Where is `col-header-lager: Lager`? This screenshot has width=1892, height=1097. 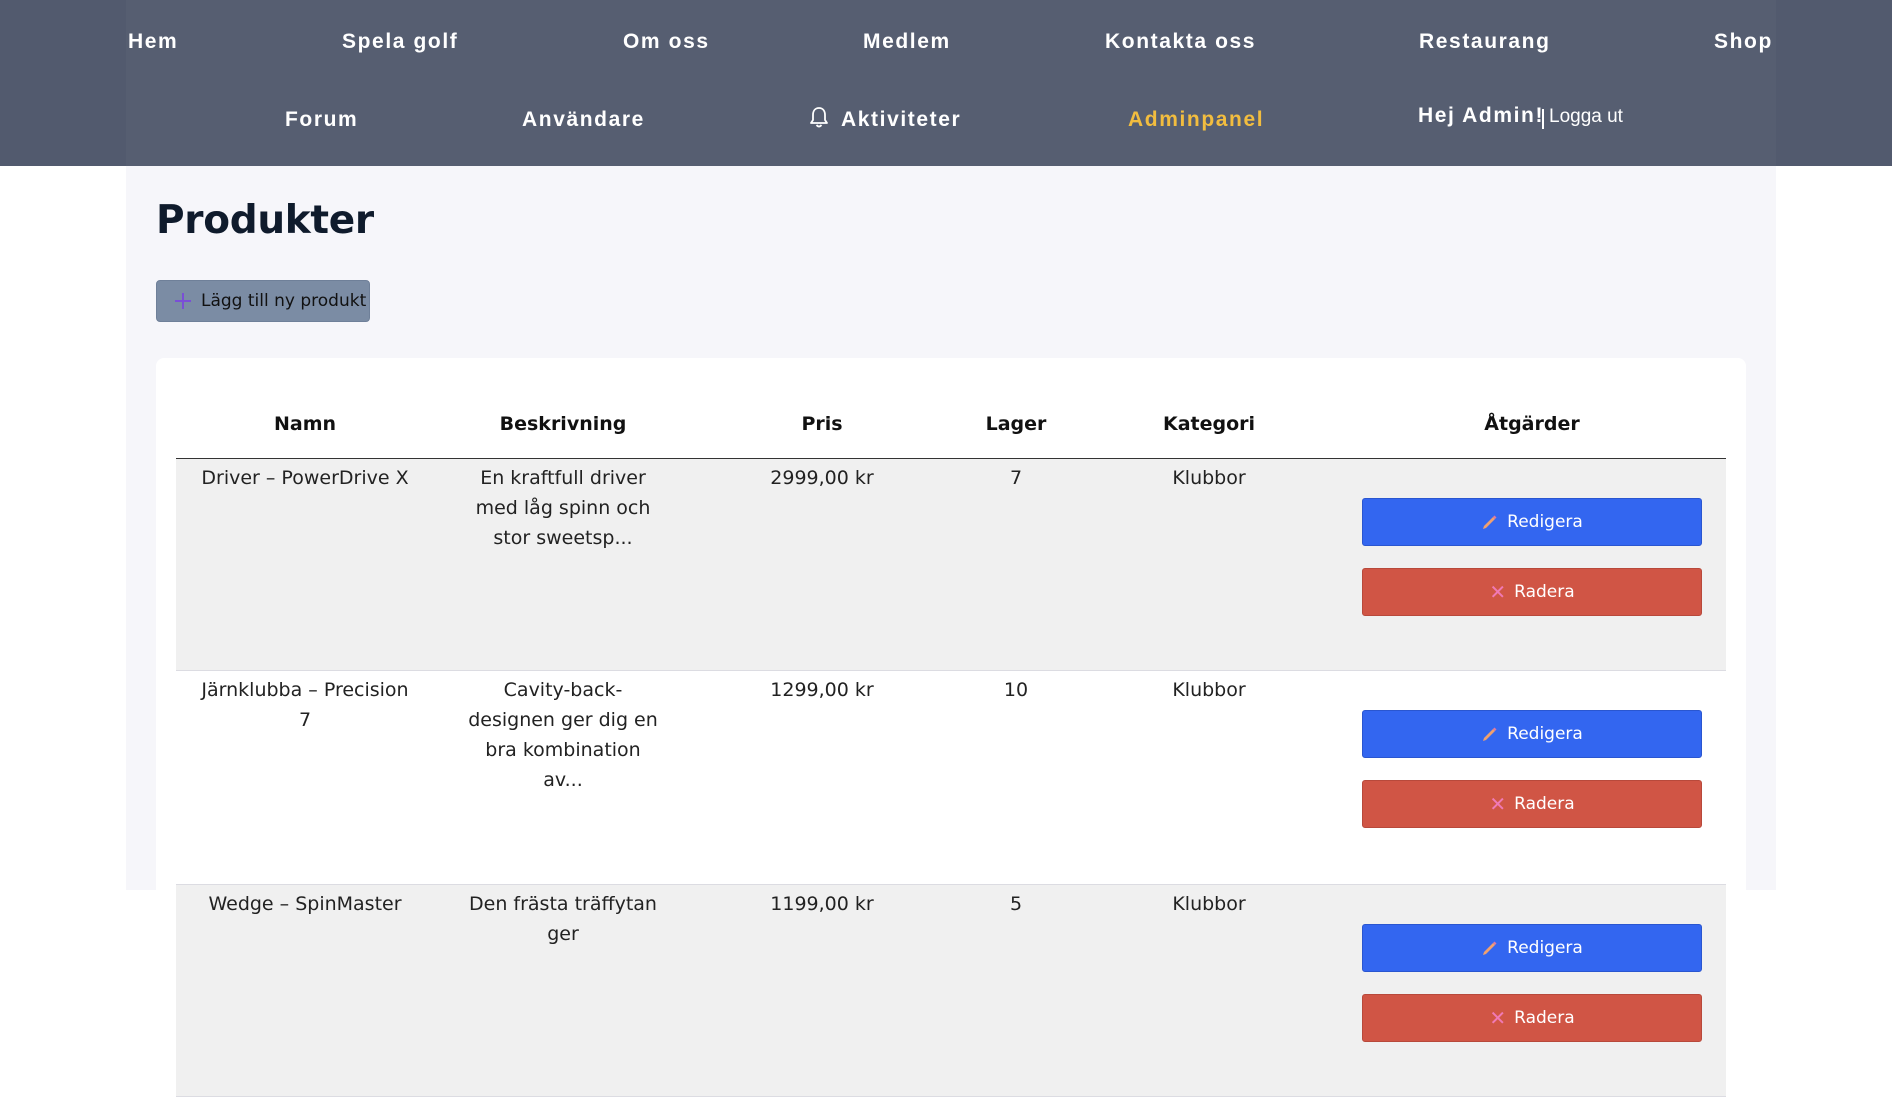
col-header-lager: Lager is located at coordinates (1016, 424).